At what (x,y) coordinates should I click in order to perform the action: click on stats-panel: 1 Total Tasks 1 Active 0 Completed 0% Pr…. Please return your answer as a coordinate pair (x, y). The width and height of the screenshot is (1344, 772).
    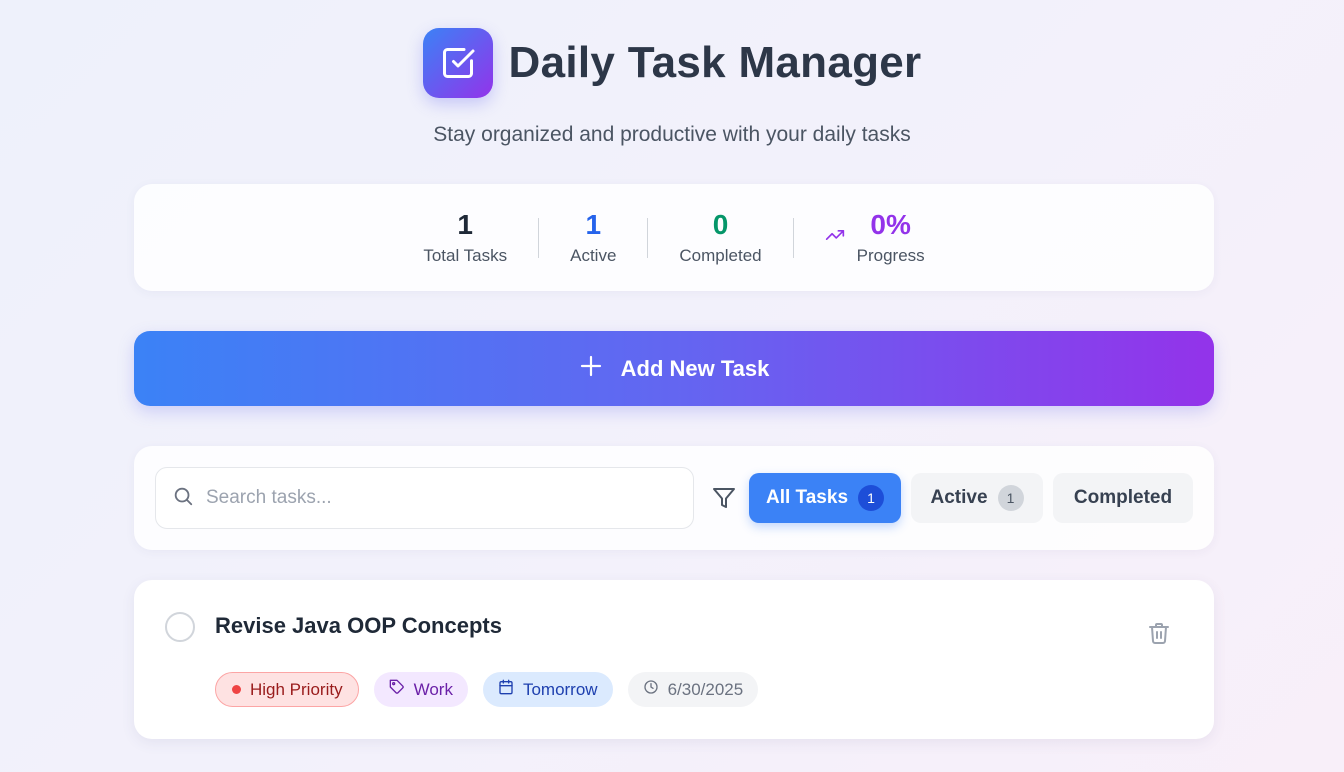
    Looking at the image, I should click on (674, 237).